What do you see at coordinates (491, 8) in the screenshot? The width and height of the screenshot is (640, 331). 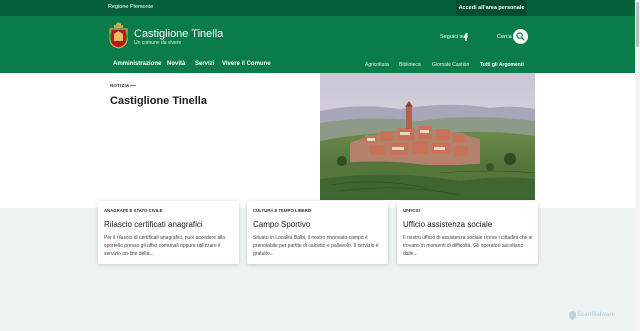 I see `personal-area-login-button: Accedi all'area personale` at bounding box center [491, 8].